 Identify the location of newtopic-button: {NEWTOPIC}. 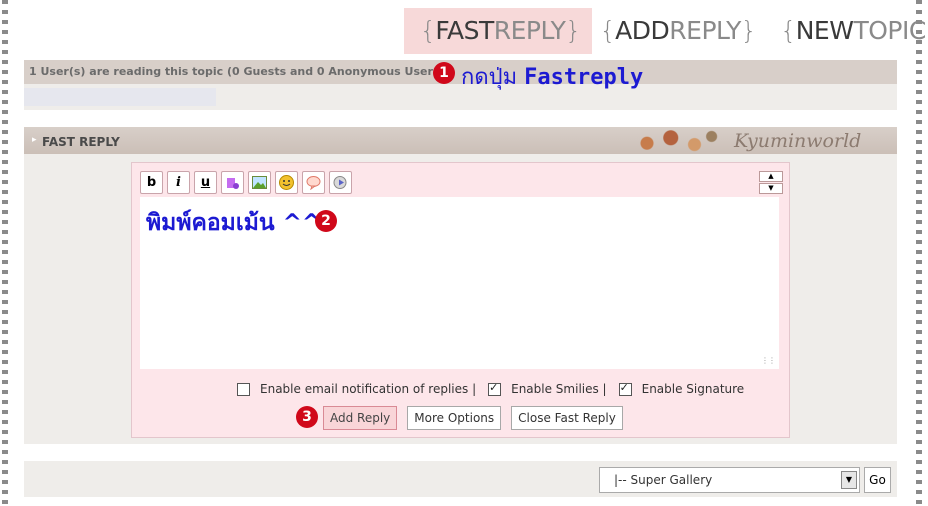
(850, 31).